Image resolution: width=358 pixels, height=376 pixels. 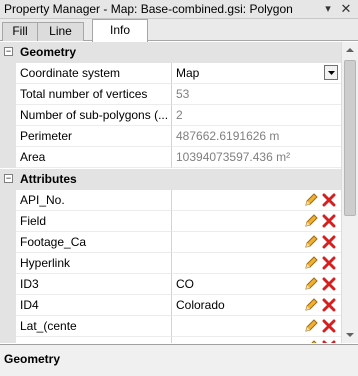 I want to click on attribute-row, so click(x=170, y=340).